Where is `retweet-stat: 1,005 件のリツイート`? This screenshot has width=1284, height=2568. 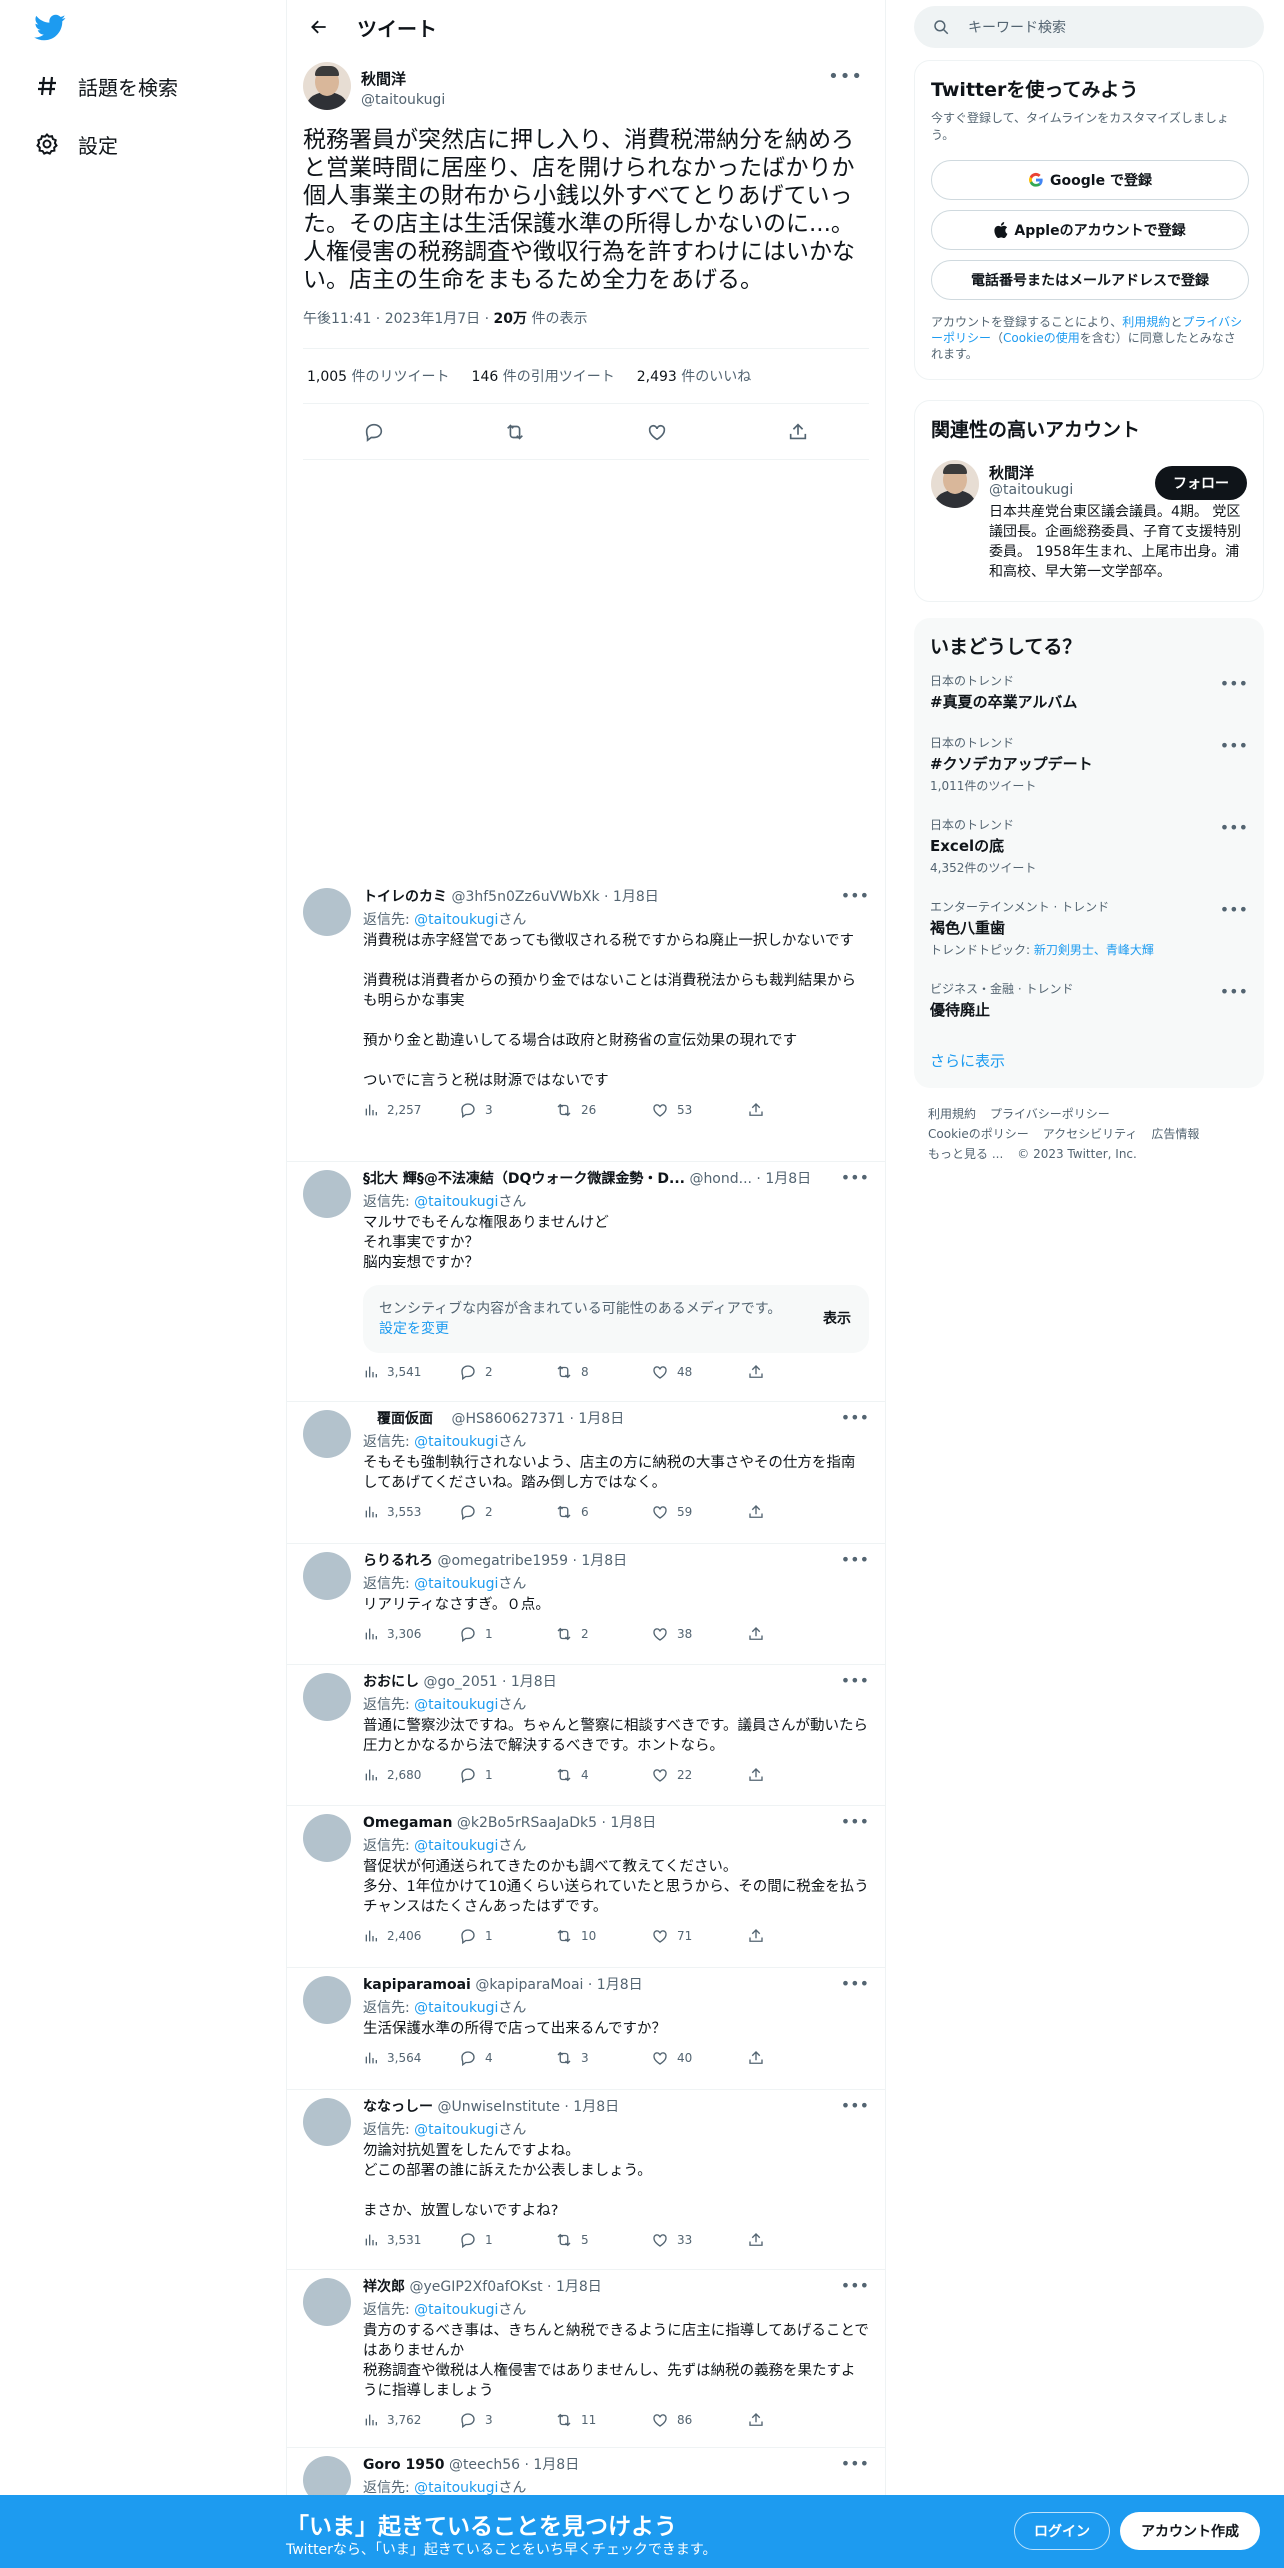 retweet-stat: 1,005 件のリツイート is located at coordinates (378, 376).